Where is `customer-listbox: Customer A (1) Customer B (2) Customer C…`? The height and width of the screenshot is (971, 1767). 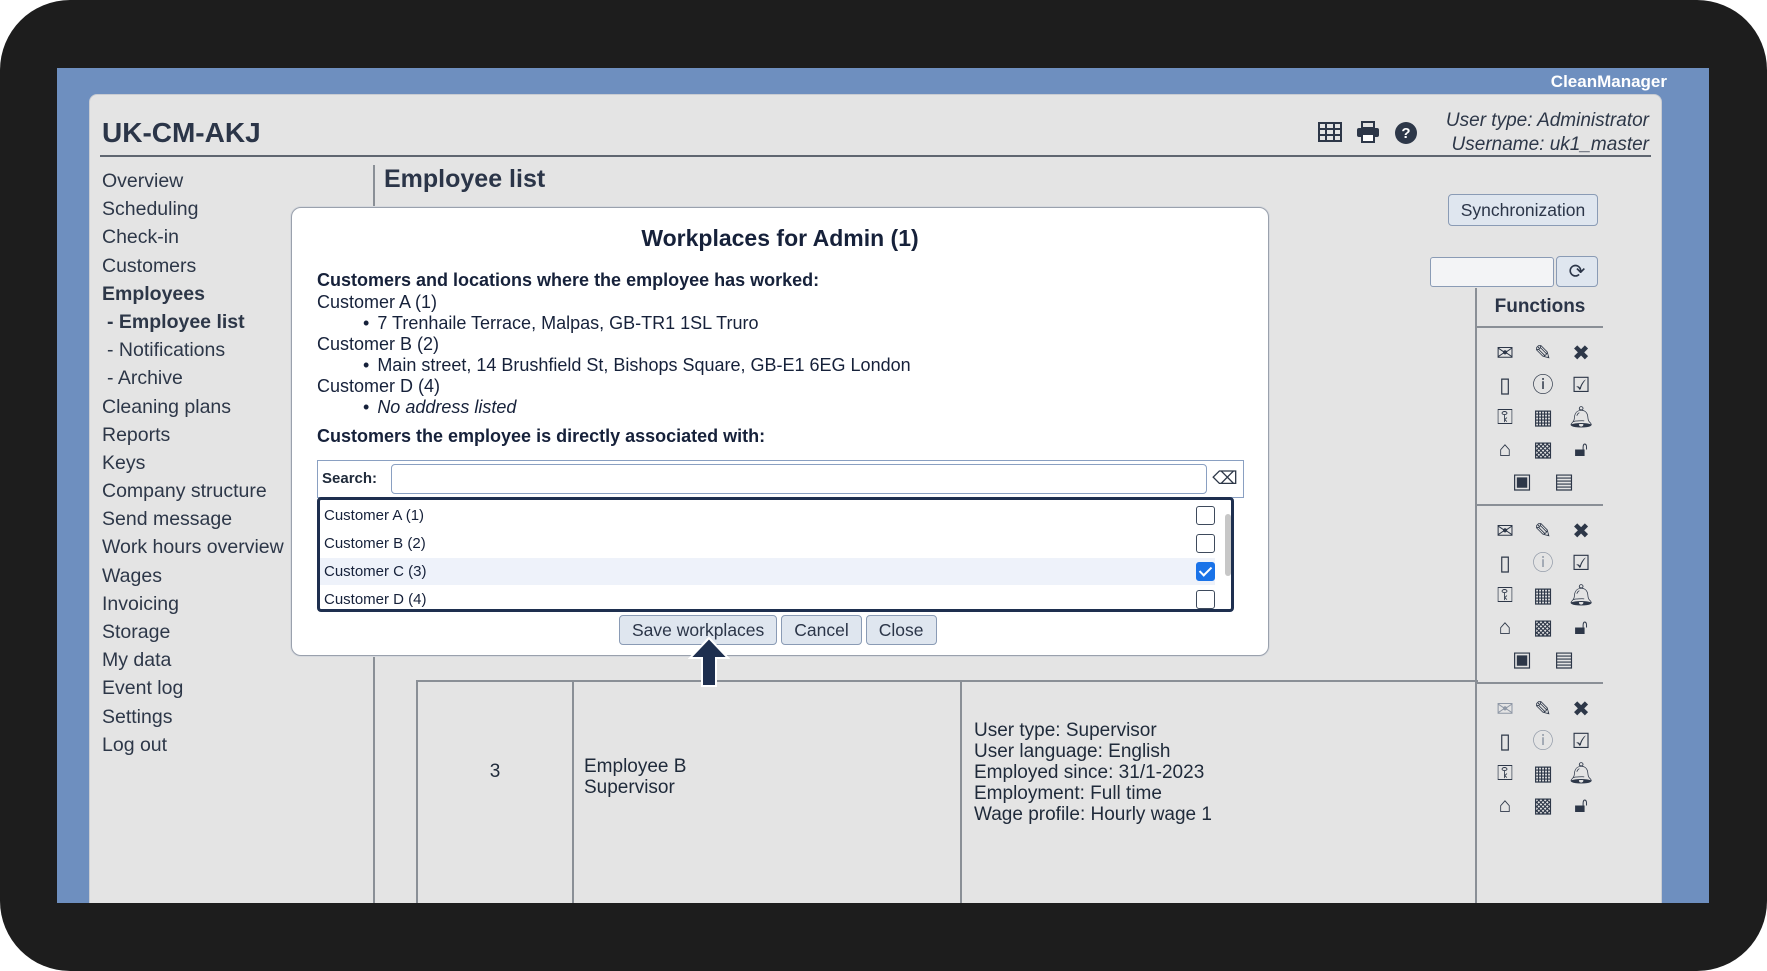 customer-listbox: Customer A (1) Customer B (2) Customer C… is located at coordinates (775, 554).